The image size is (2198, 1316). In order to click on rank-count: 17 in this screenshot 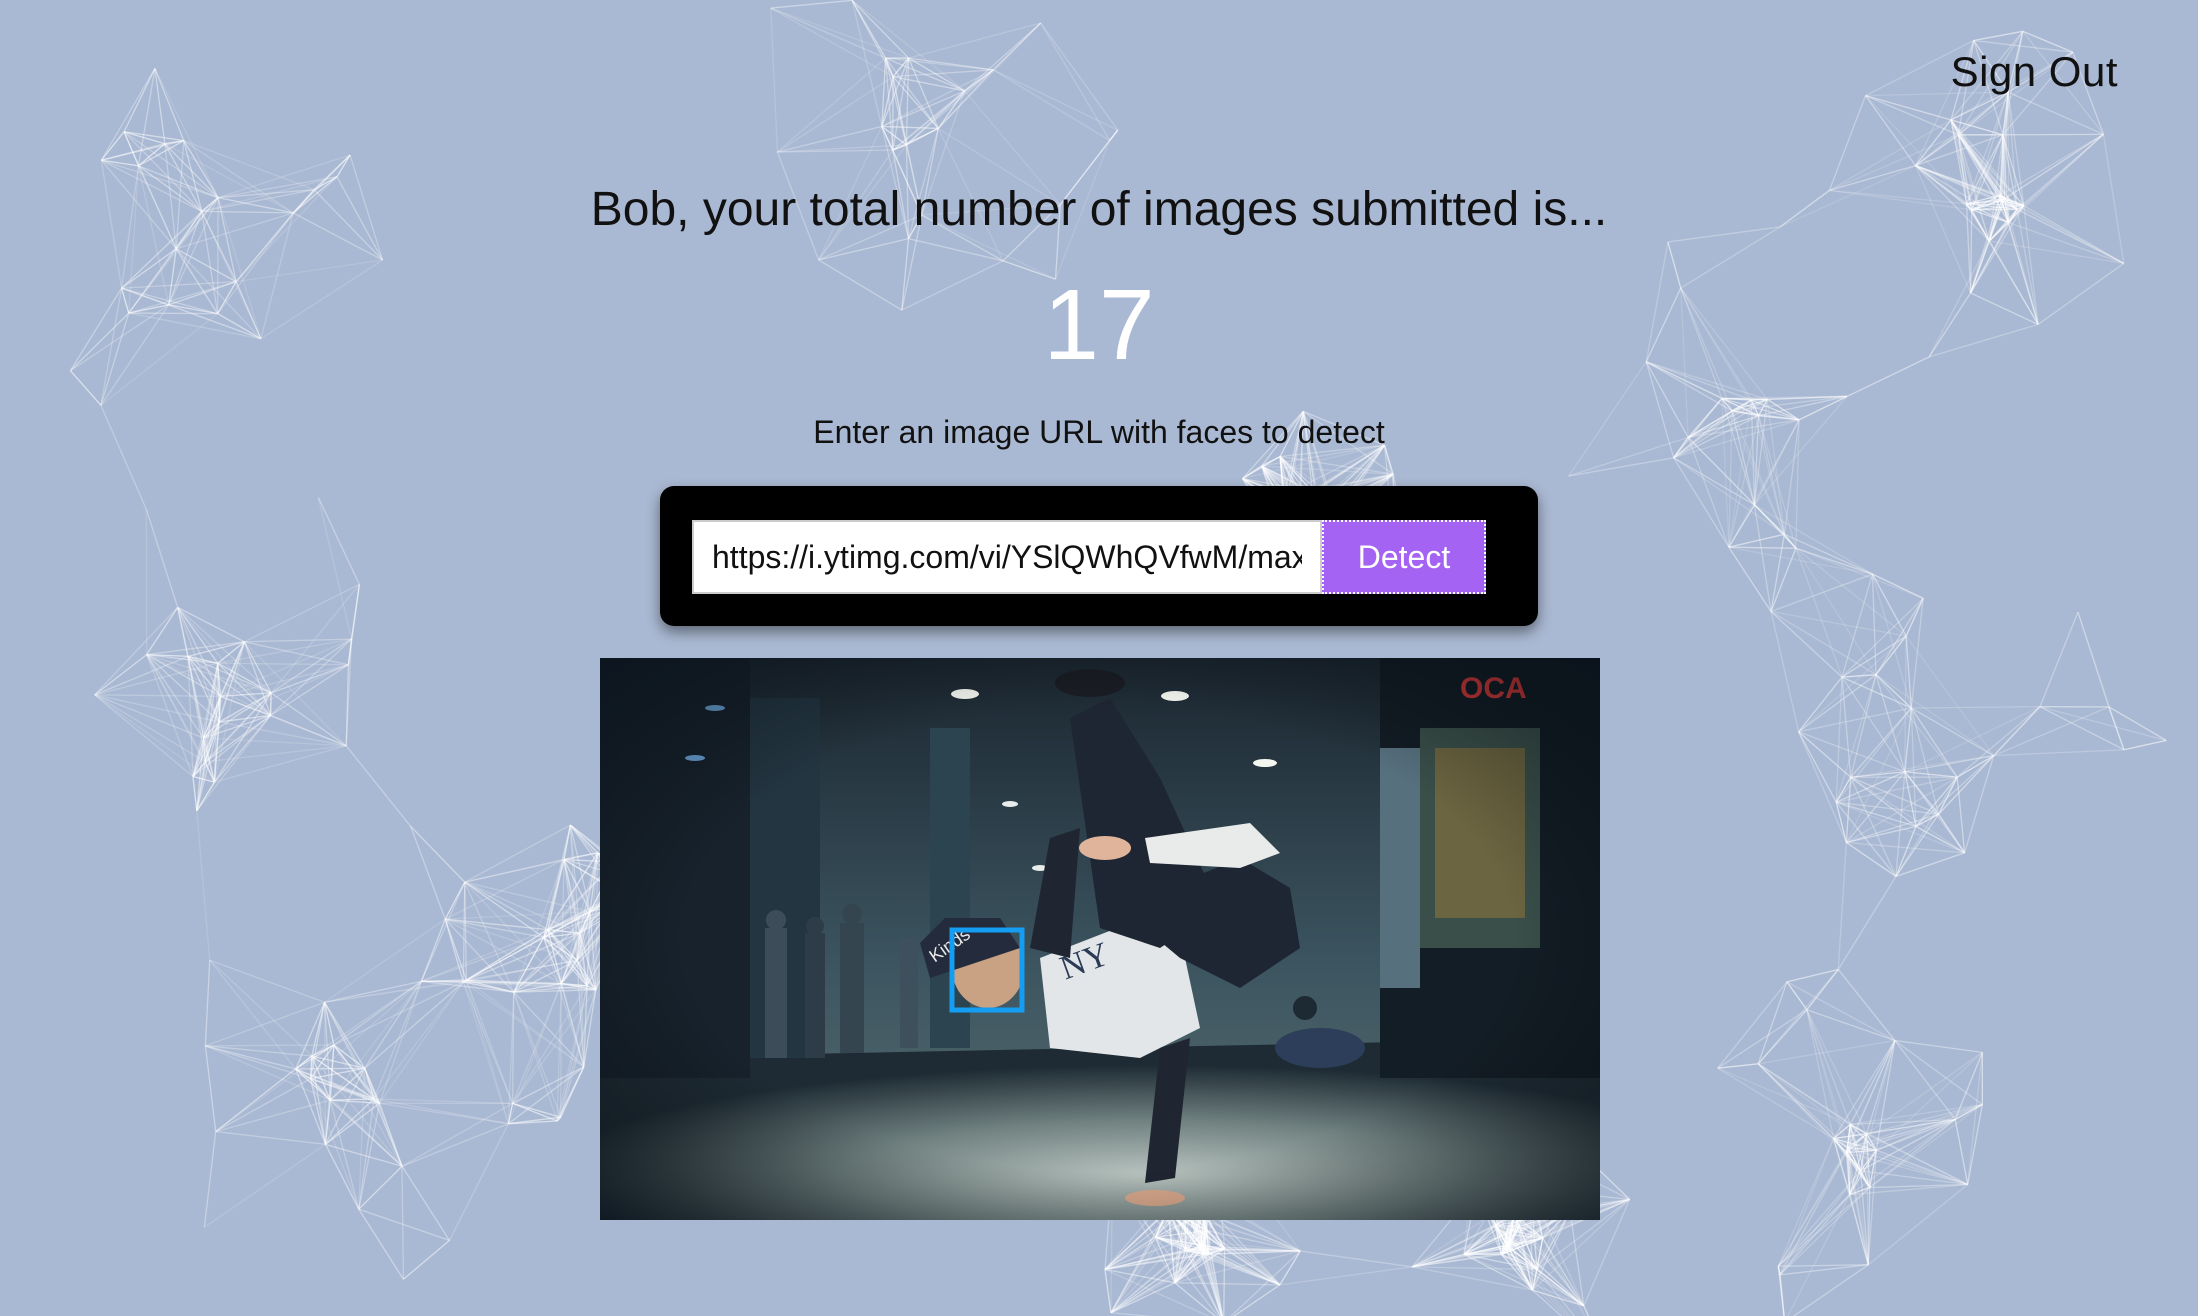, I will do `click(1099, 325)`.